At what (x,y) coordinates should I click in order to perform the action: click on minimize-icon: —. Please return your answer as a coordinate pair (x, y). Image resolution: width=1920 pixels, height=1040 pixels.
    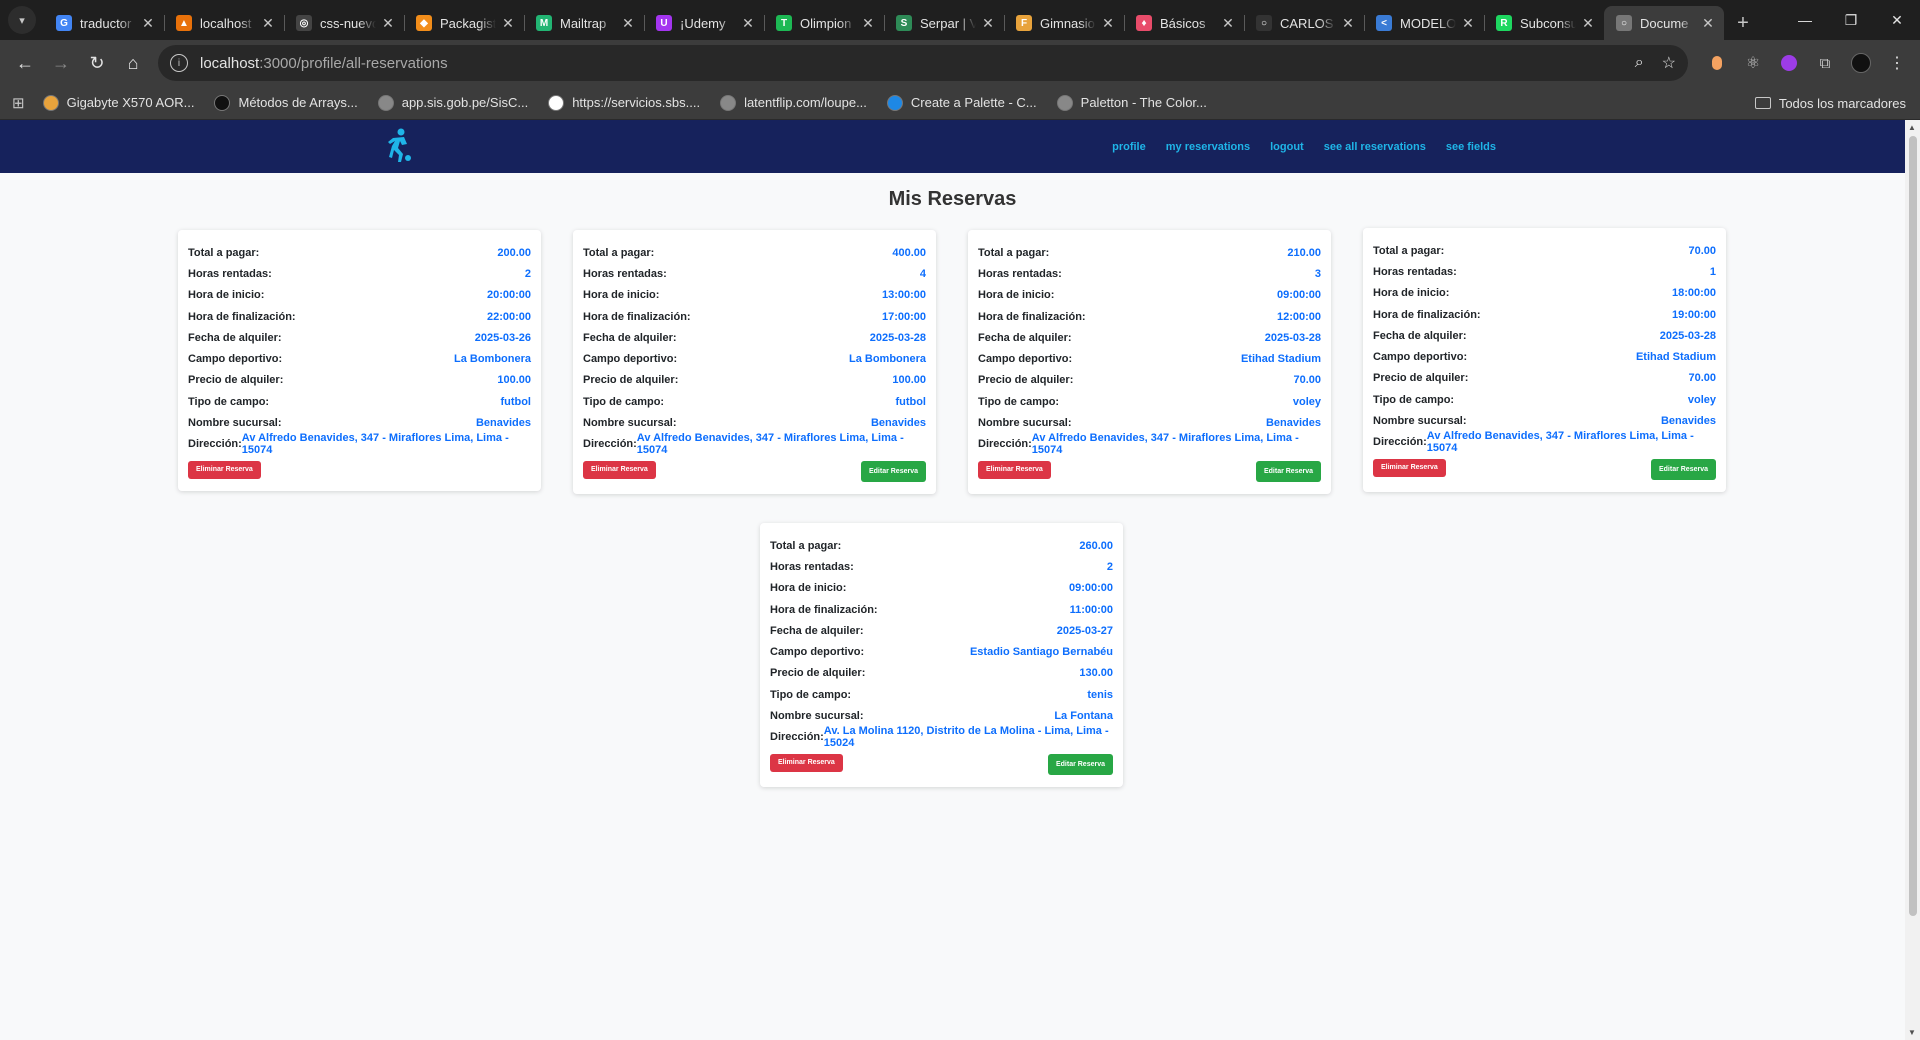
    Looking at the image, I should click on (1805, 20).